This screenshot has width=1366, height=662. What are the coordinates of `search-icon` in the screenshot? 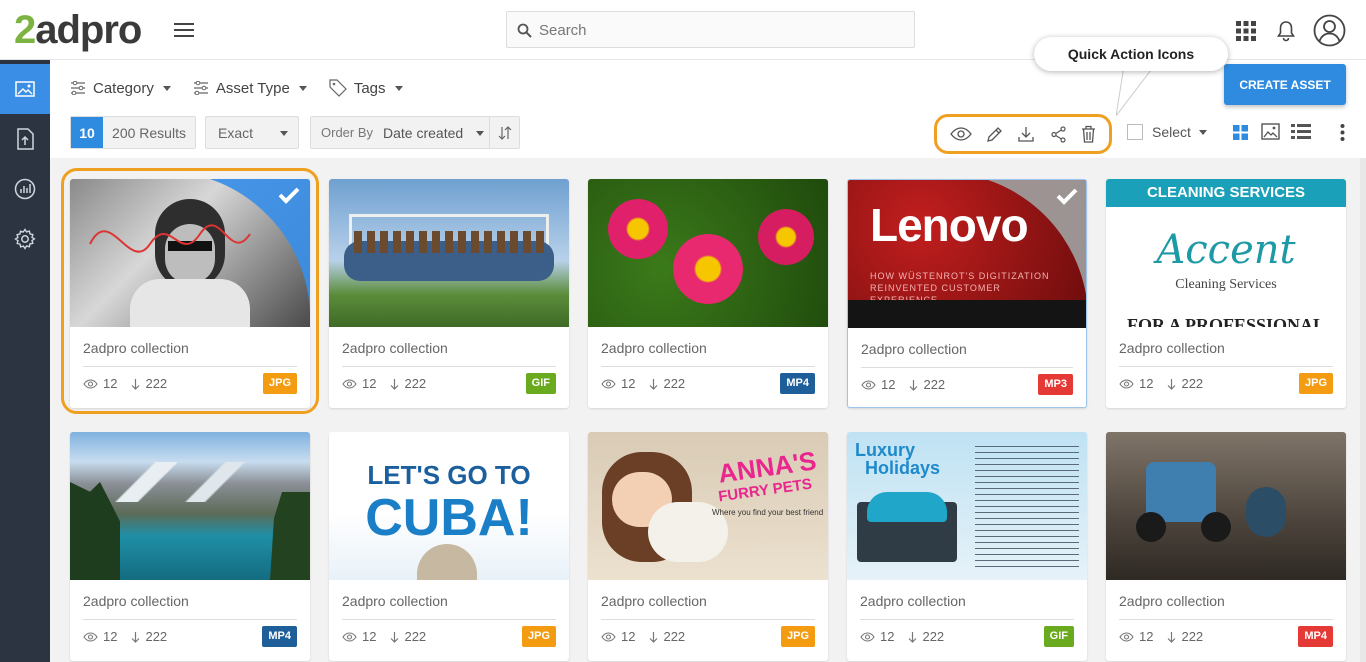 It's located at (524, 30).